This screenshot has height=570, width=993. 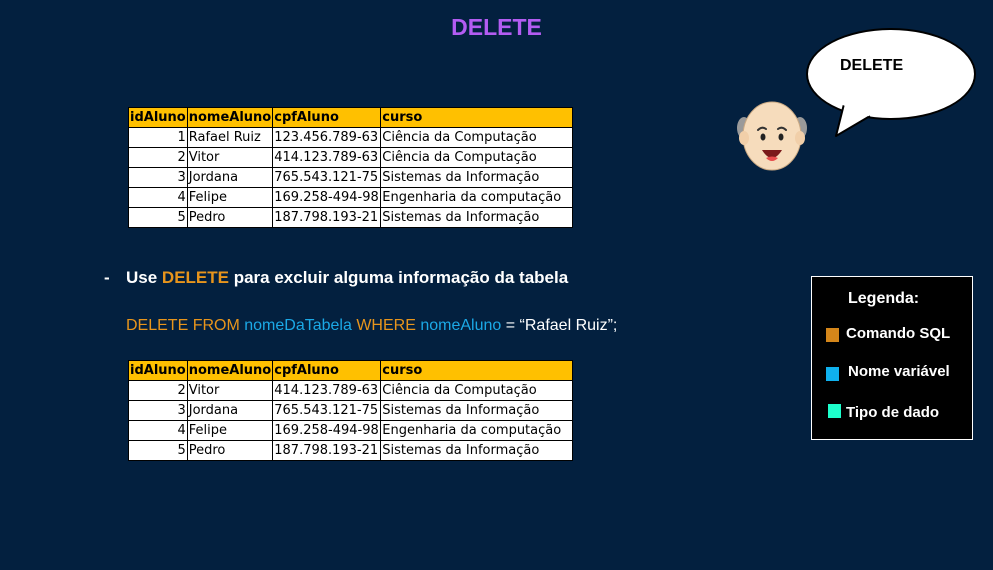 I want to click on sql-keyword-delete-from: DELETE FROM, so click(x=183, y=325).